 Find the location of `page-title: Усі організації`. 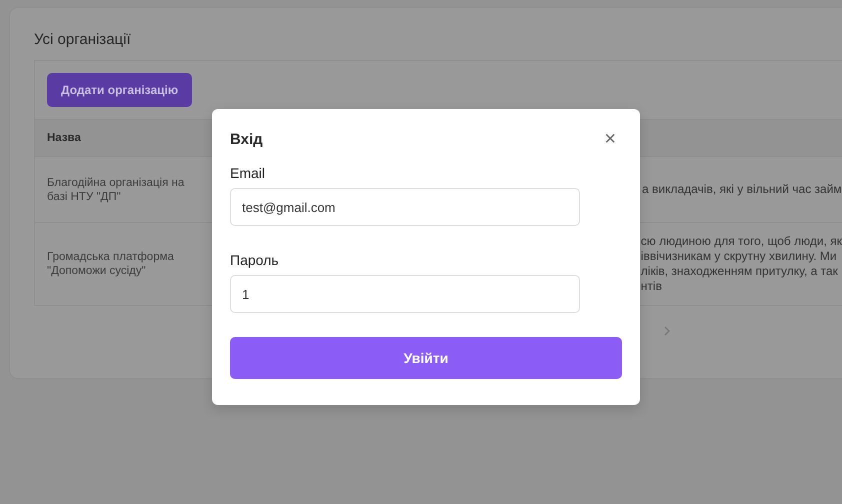

page-title: Усі організації is located at coordinates (83, 40).